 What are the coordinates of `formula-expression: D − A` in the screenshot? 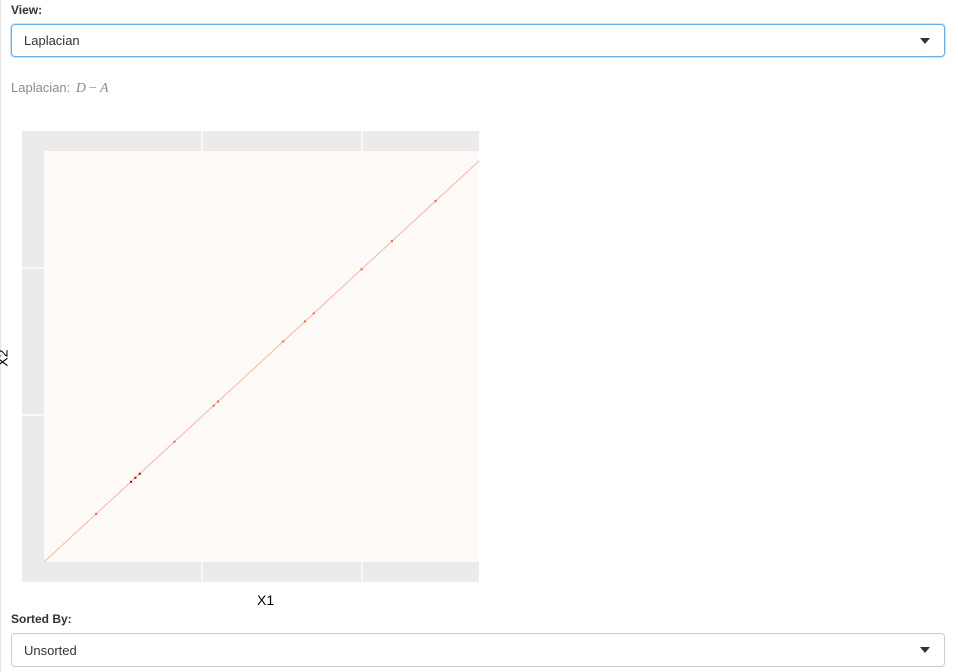 It's located at (92, 88).